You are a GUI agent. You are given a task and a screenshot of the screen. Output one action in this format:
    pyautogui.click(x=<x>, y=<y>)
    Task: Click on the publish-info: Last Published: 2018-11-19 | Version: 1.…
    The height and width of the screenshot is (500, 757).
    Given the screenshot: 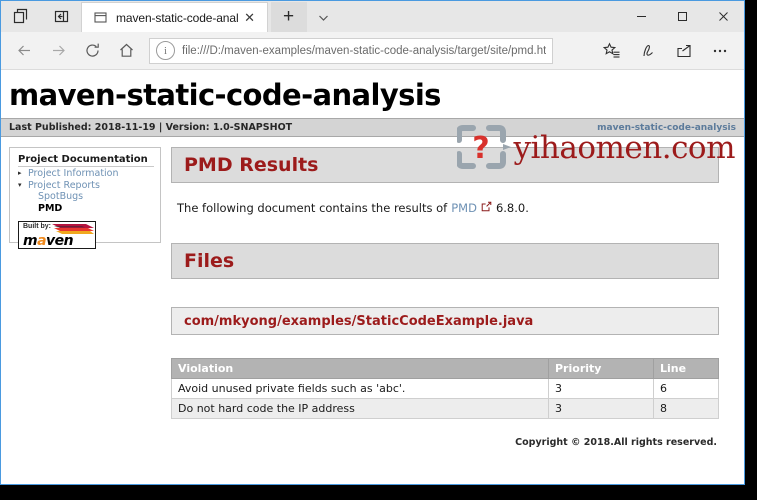 What is the action you would take?
    pyautogui.click(x=151, y=127)
    